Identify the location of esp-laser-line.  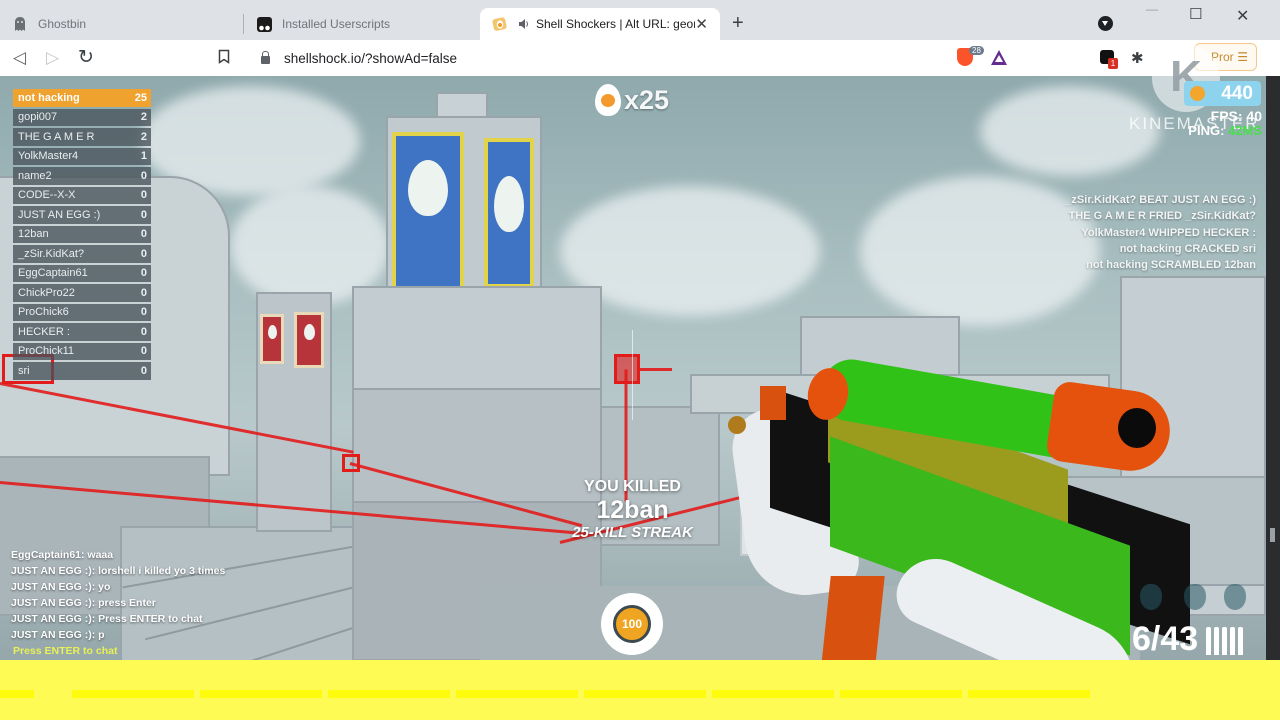
(656, 369).